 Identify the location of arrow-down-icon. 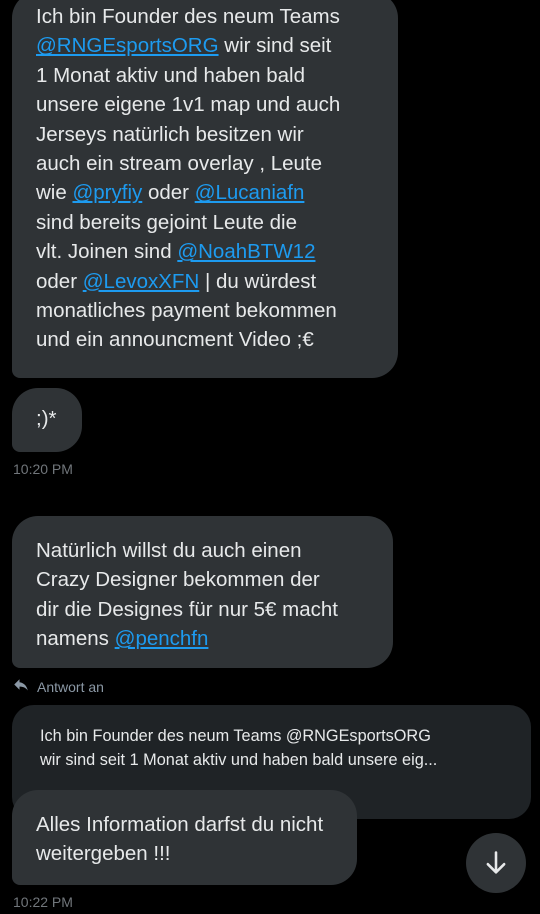
(496, 863).